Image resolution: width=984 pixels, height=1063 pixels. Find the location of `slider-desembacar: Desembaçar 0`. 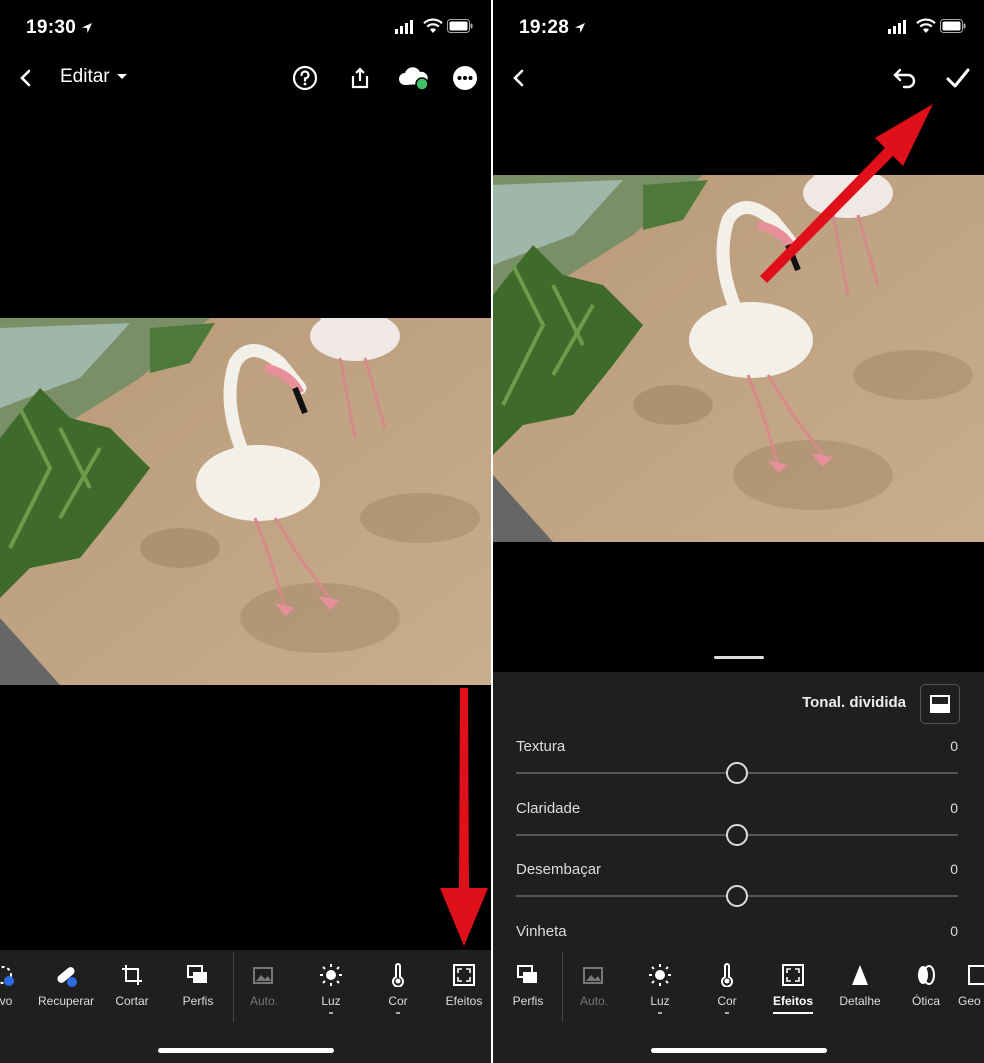

slider-desembacar: Desembaçar 0 is located at coordinates (737, 886).